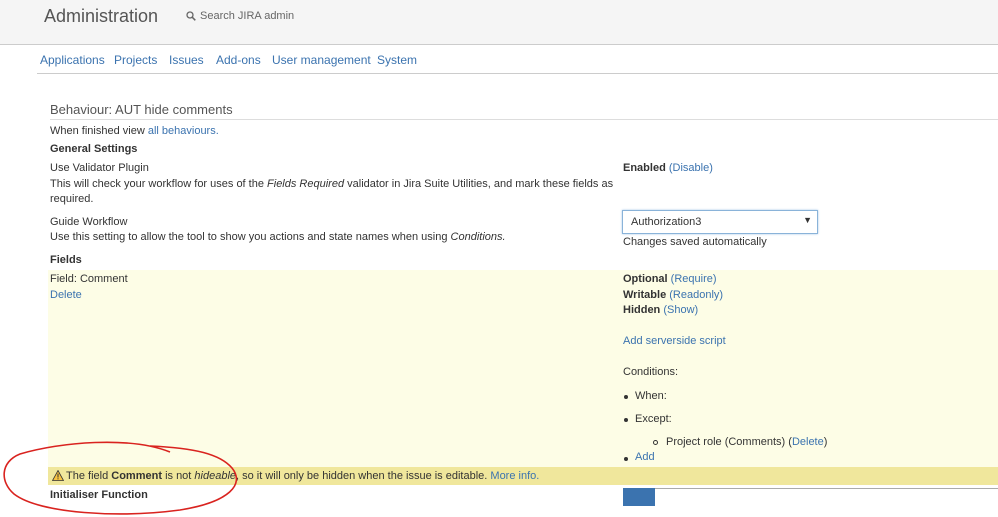 The image size is (998, 517). Describe the element at coordinates (478, 237) in the screenshot. I see `guide-desc-em: Conditions.` at that location.